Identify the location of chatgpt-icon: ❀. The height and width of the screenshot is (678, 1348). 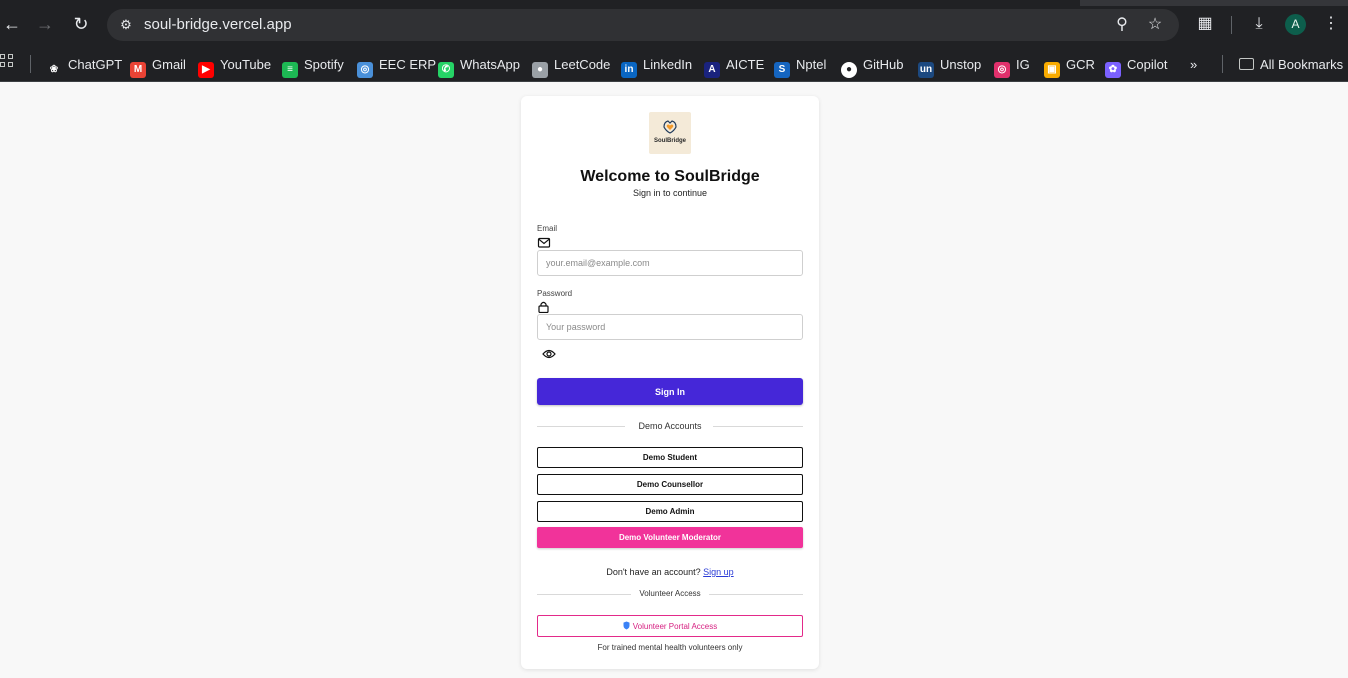
(54, 70).